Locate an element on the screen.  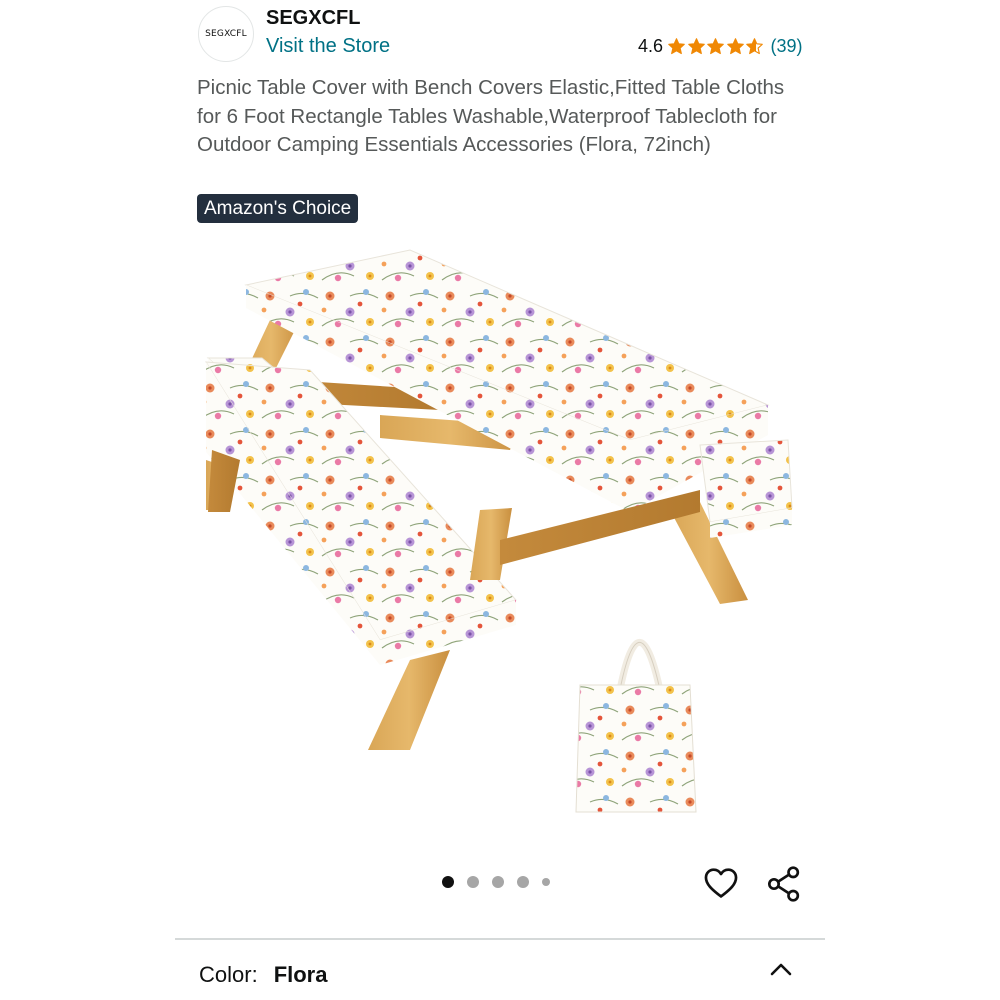
store-logo: SEGXCFL is located at coordinates (226, 34).